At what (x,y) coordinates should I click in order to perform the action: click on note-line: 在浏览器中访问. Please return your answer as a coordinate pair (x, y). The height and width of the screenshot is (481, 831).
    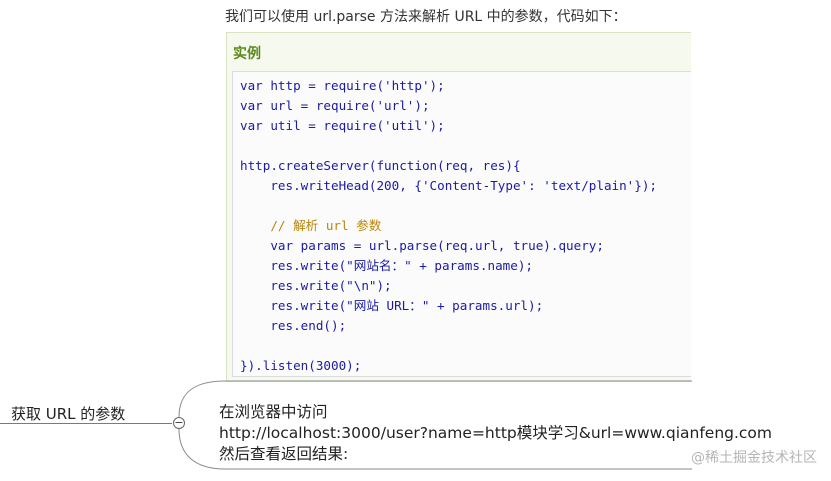
    Looking at the image, I should click on (273, 412).